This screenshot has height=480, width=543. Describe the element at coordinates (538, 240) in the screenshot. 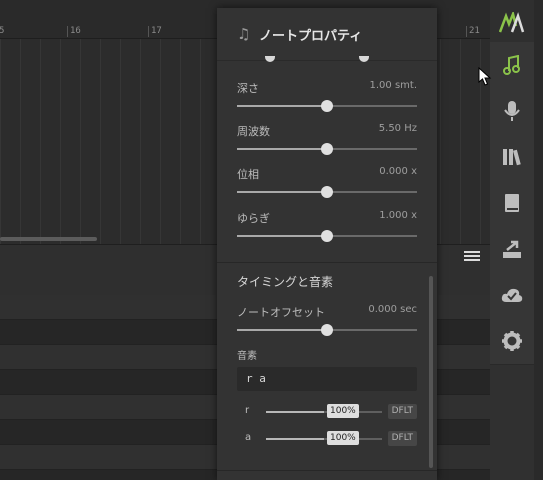

I see `toolbar-edge` at that location.